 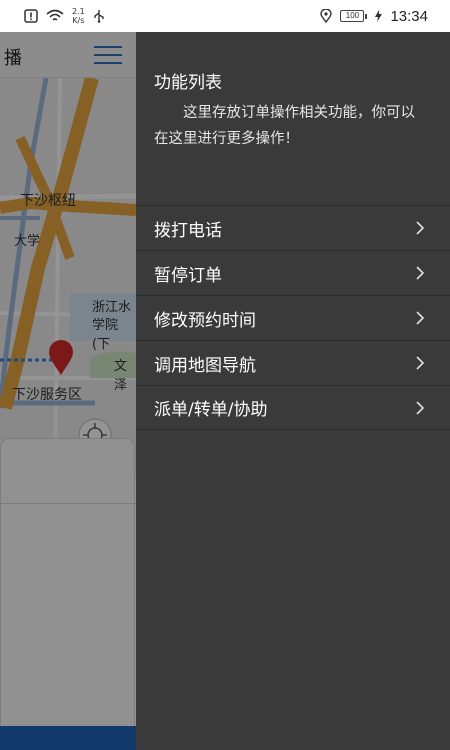 I want to click on wifi-icon, so click(x=55, y=15).